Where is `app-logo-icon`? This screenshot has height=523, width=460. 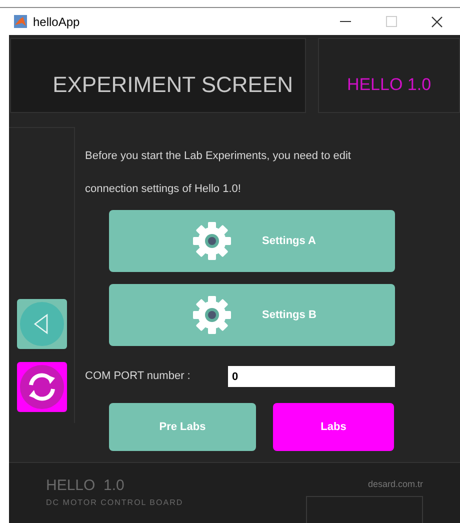
app-logo-icon is located at coordinates (20, 21).